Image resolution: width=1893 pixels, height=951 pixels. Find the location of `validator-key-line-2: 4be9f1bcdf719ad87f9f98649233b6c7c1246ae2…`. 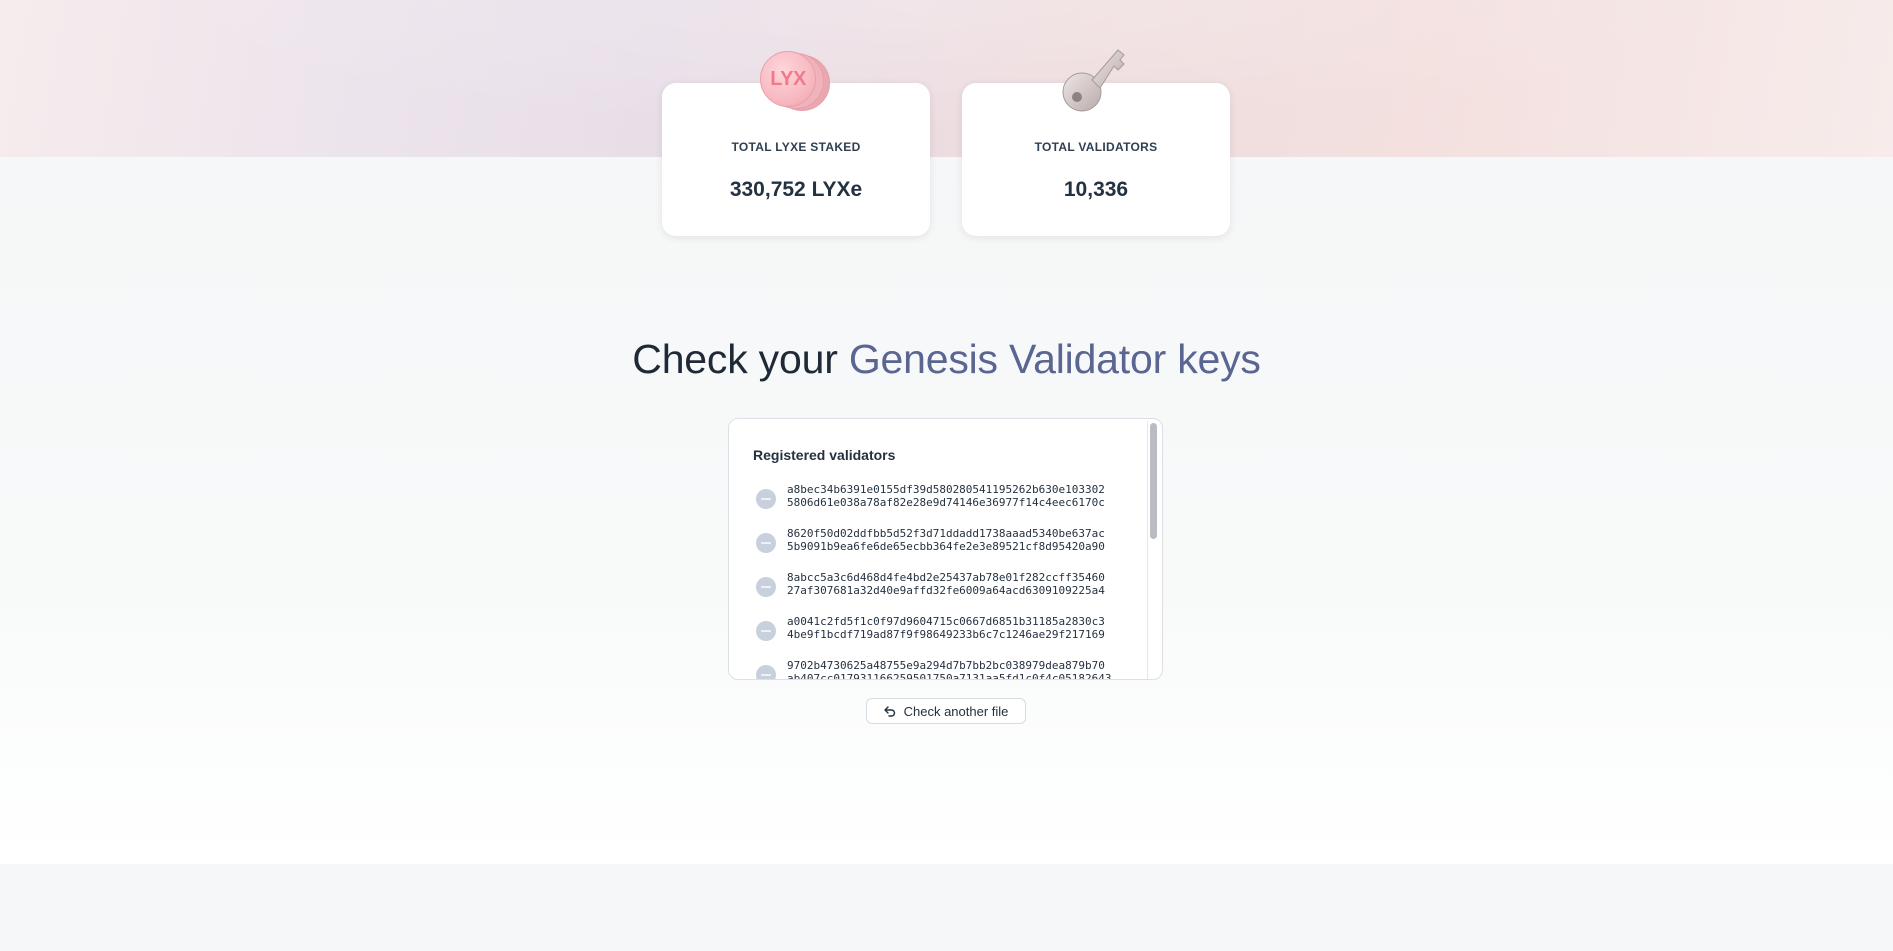

validator-key-line-2: 4be9f1bcdf719ad87f9f98649233b6c7c1246ae2… is located at coordinates (946, 634).